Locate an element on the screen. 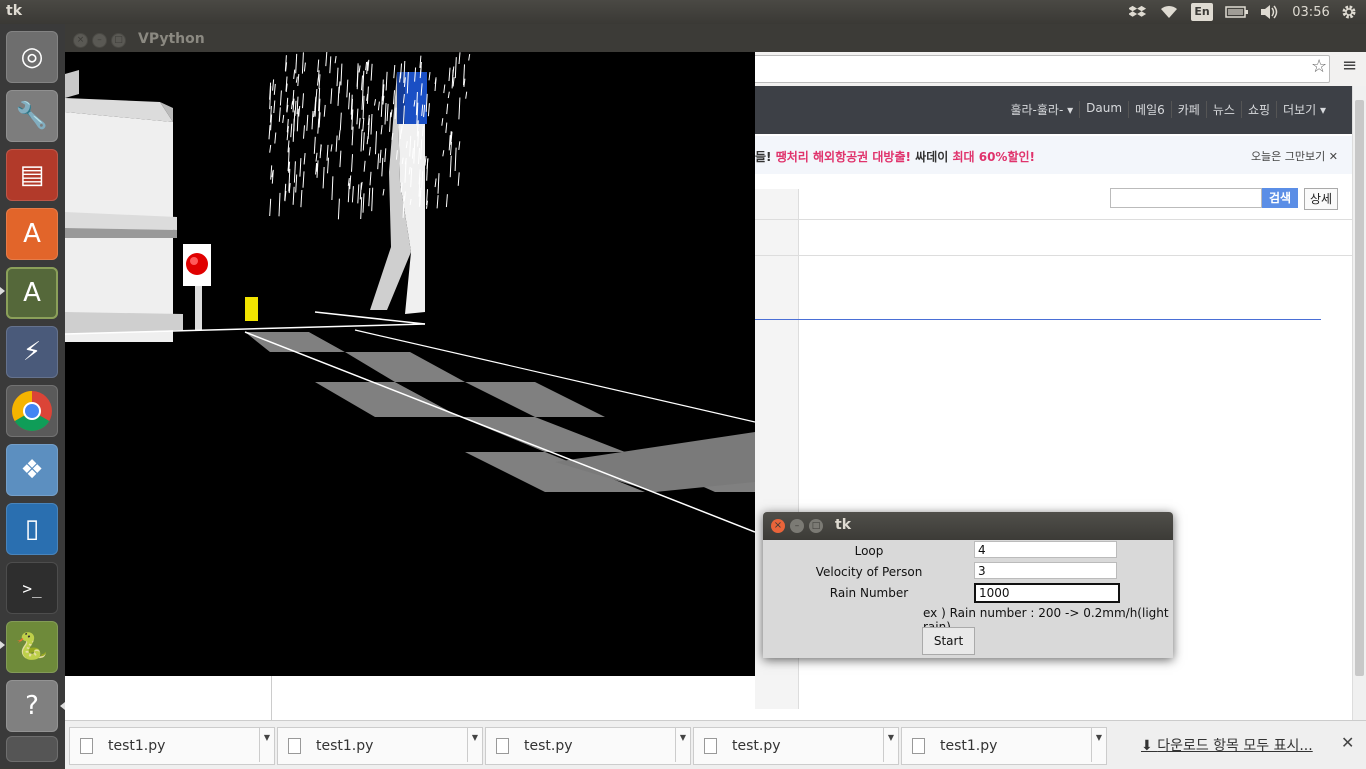  top-panel: tk En 03:56 is located at coordinates (683, 12).